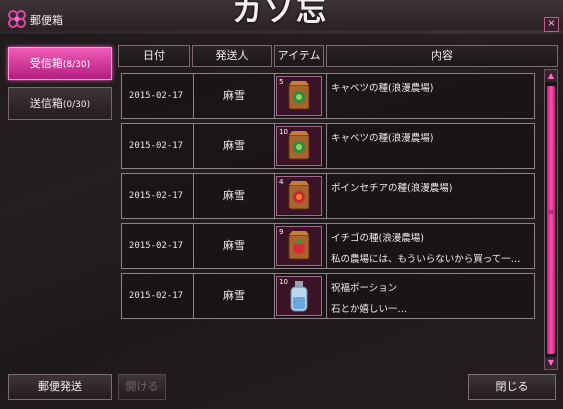  I want to click on item-quantity: 4, so click(281, 182).